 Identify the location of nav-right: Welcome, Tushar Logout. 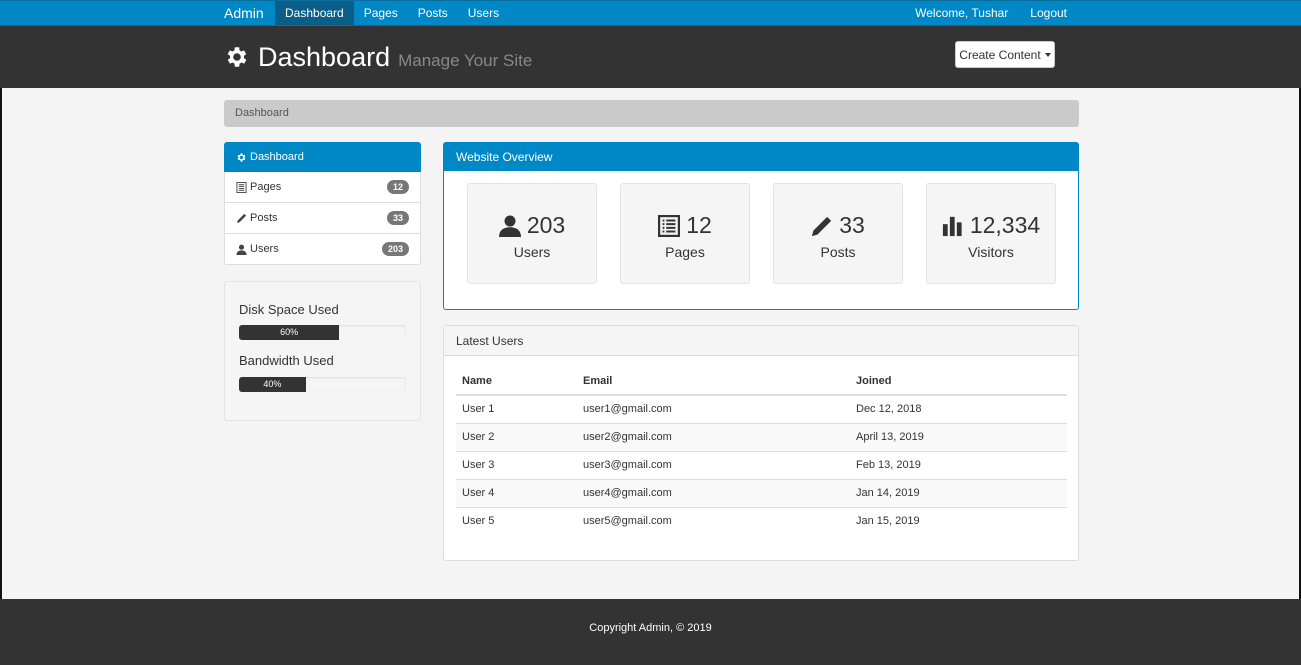
(991, 13).